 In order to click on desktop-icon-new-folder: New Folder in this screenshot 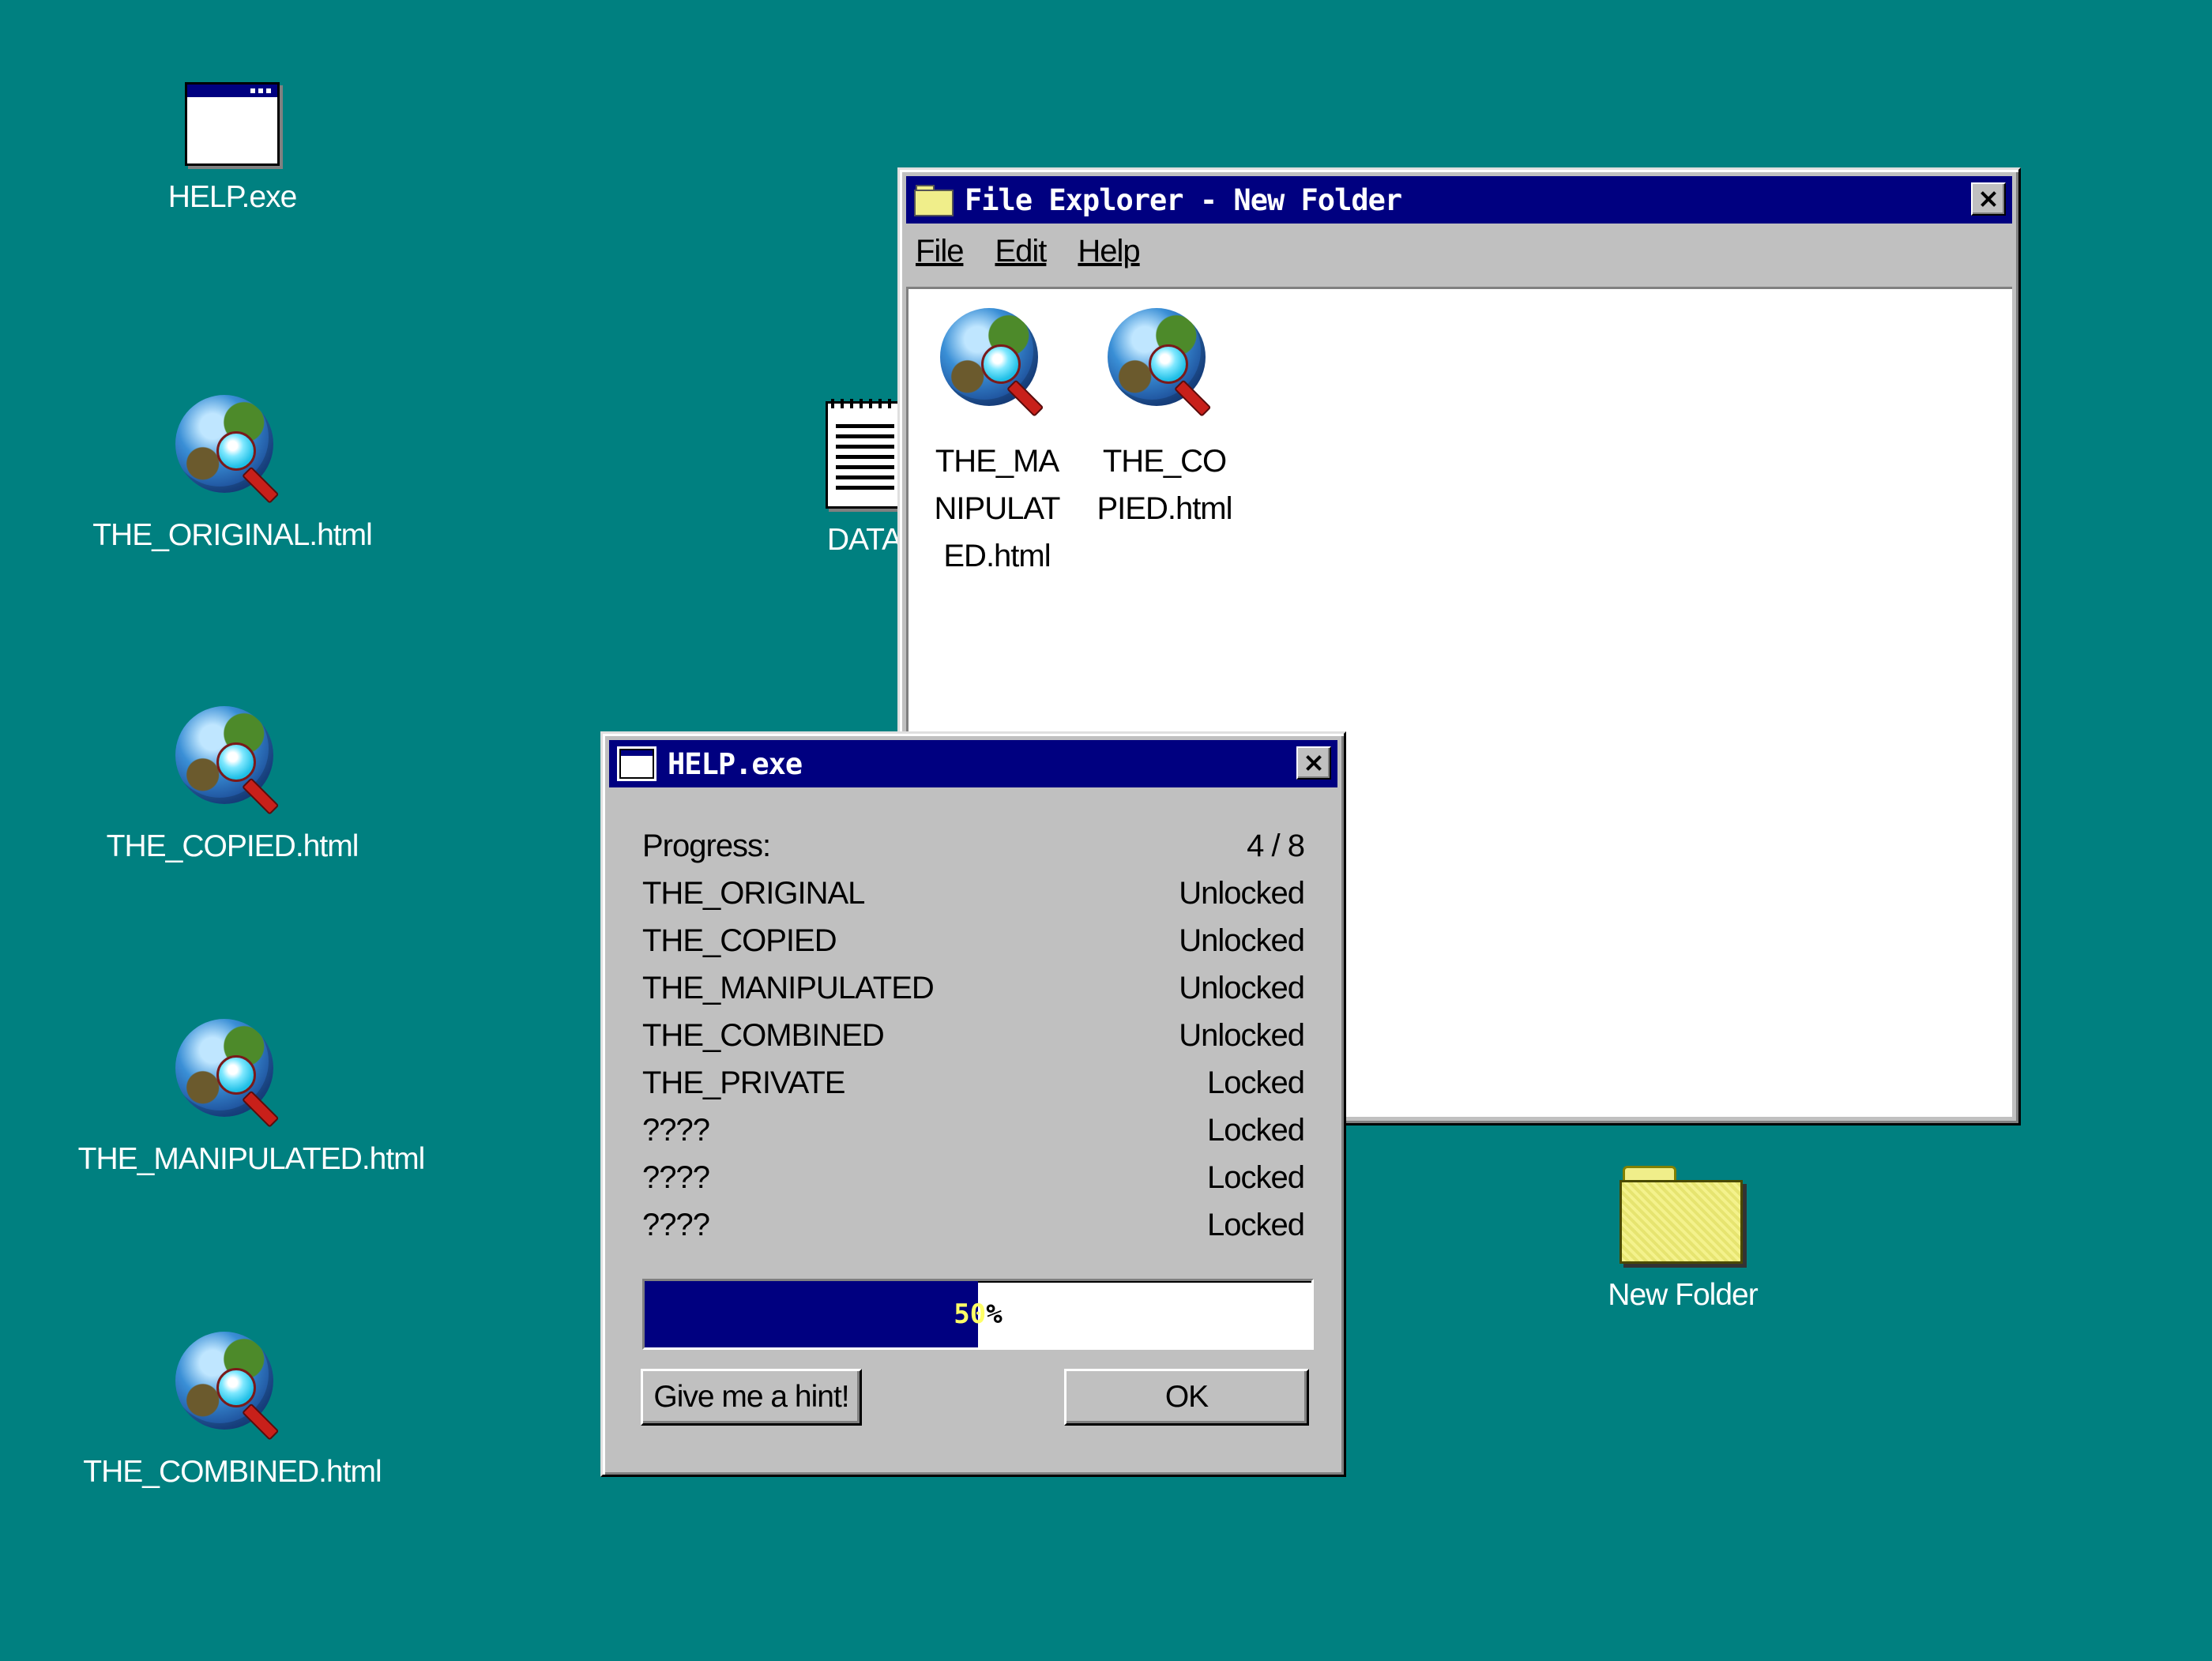, I will do `click(1682, 1239)`.